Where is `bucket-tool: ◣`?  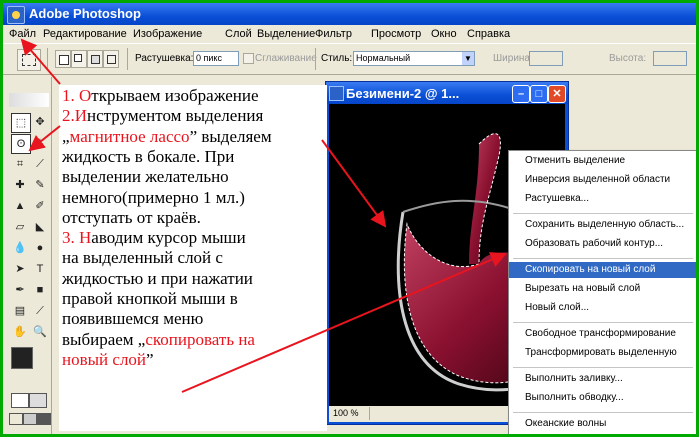
bucket-tool: ◣ is located at coordinates (40, 227).